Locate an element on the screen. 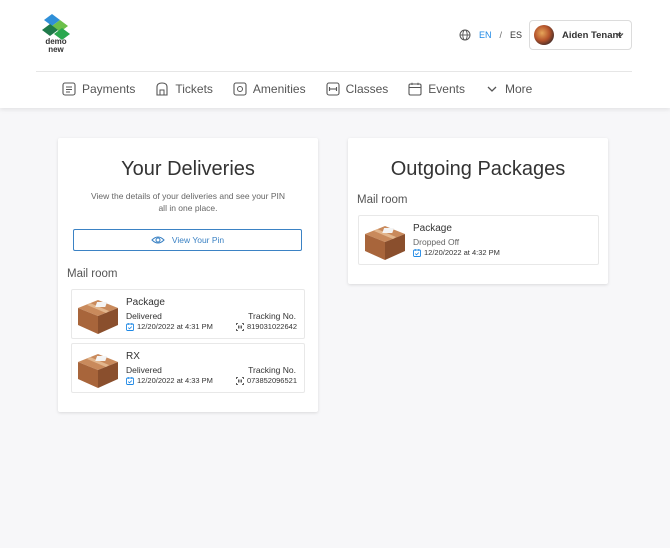 The height and width of the screenshot is (548, 670). nav-item-payments: Payments is located at coordinates (98, 89).